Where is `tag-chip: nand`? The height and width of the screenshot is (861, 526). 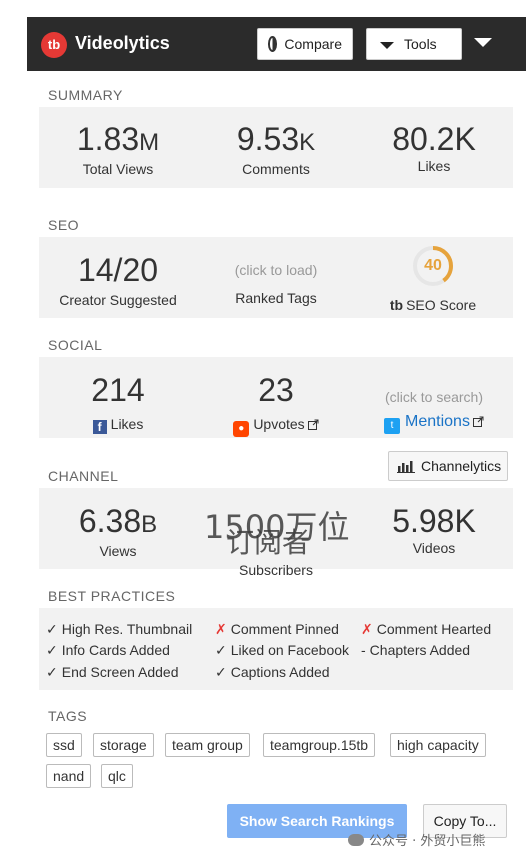
tag-chip: nand is located at coordinates (69, 776).